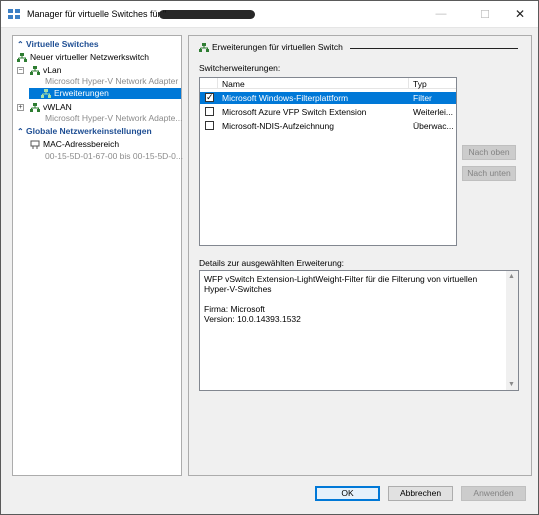 The image size is (539, 515). Describe the element at coordinates (52, 70) in the screenshot. I see `tree-item-label: vLan` at that location.